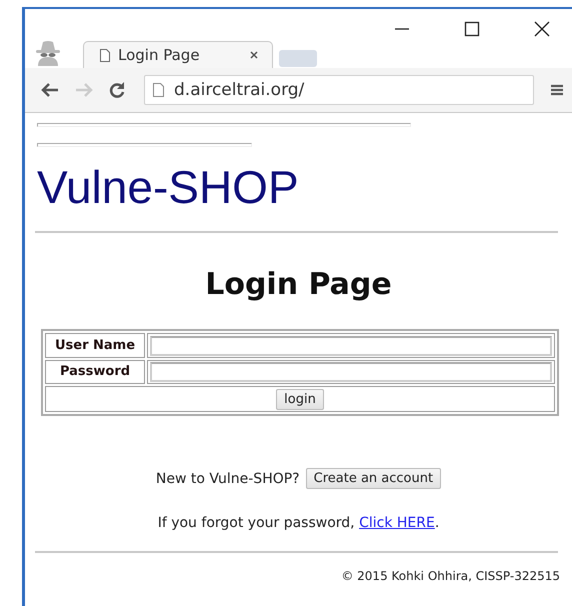  What do you see at coordinates (557, 90) in the screenshot?
I see `menu-icon` at bounding box center [557, 90].